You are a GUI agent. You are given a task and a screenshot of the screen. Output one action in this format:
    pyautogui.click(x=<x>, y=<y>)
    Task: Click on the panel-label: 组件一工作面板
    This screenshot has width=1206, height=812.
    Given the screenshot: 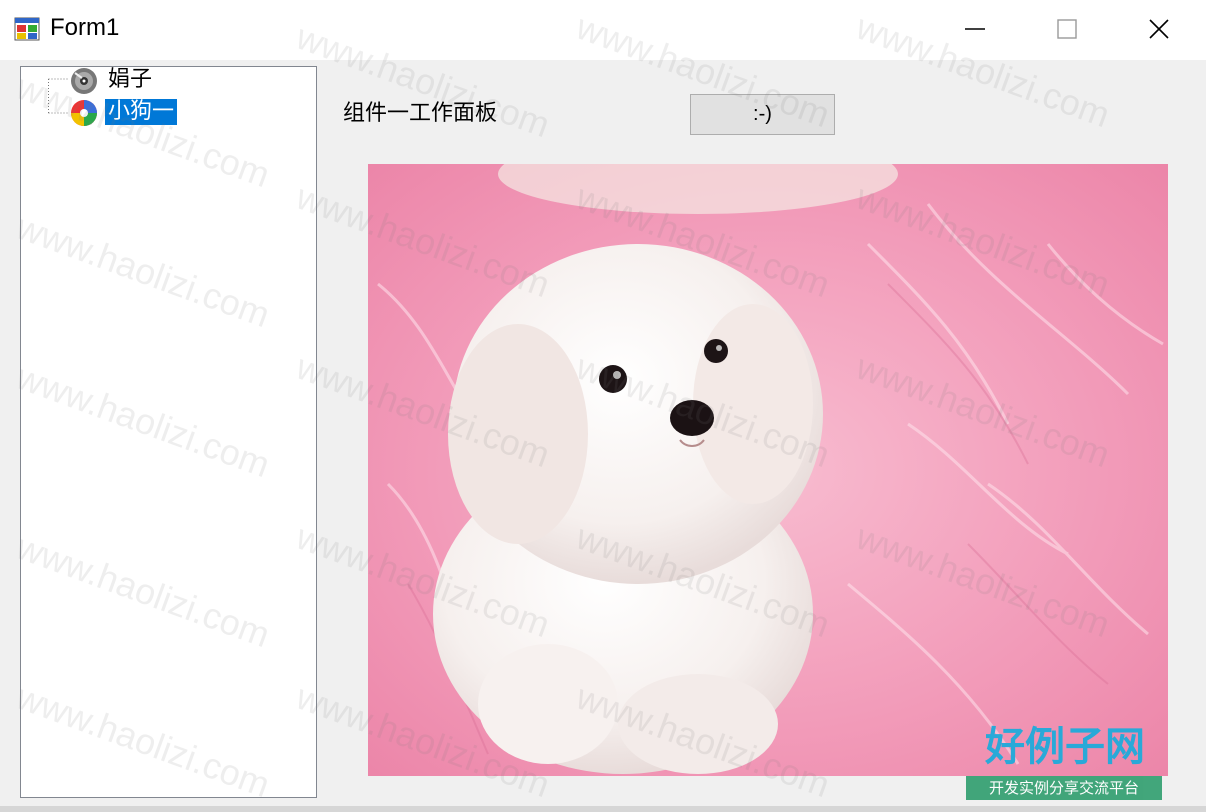 What is the action you would take?
    pyautogui.click(x=420, y=113)
    